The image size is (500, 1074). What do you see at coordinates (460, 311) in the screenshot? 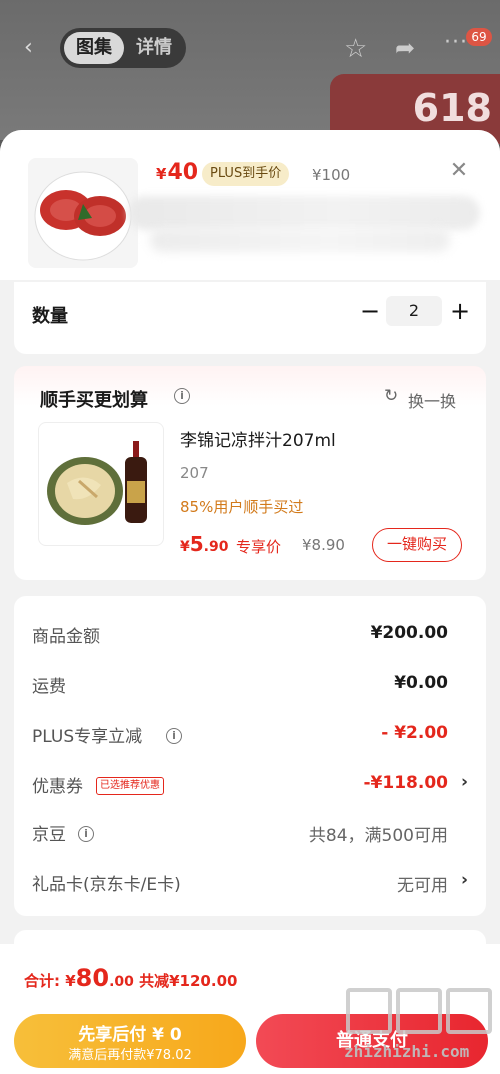
I see `plus-icon: +` at bounding box center [460, 311].